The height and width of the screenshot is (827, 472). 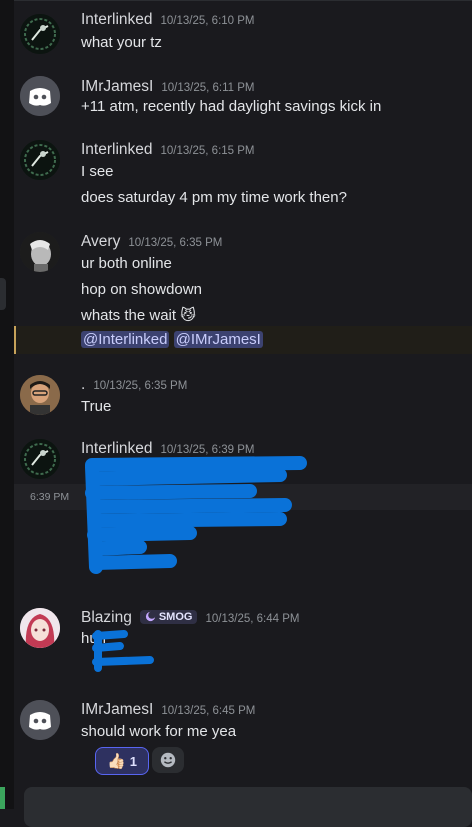 I want to click on message-text: does saturday 4 pm my time work then?, so click(x=214, y=197).